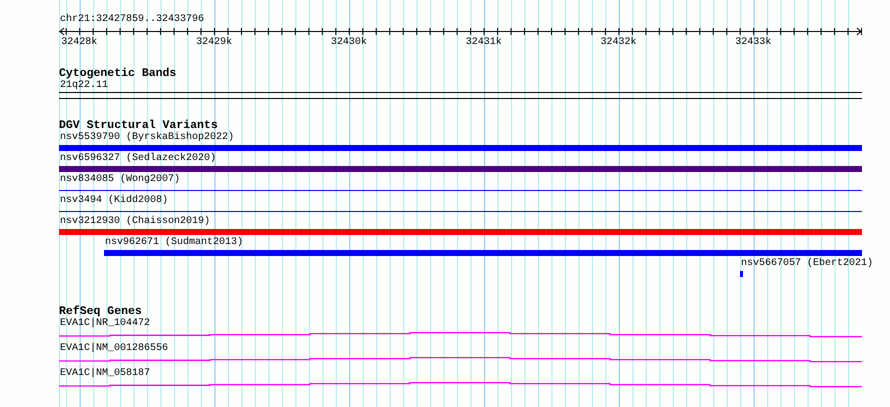 Image resolution: width=890 pixels, height=407 pixels. I want to click on variant-label: nsv5539790 (ByrskaBishop2022), so click(146, 137).